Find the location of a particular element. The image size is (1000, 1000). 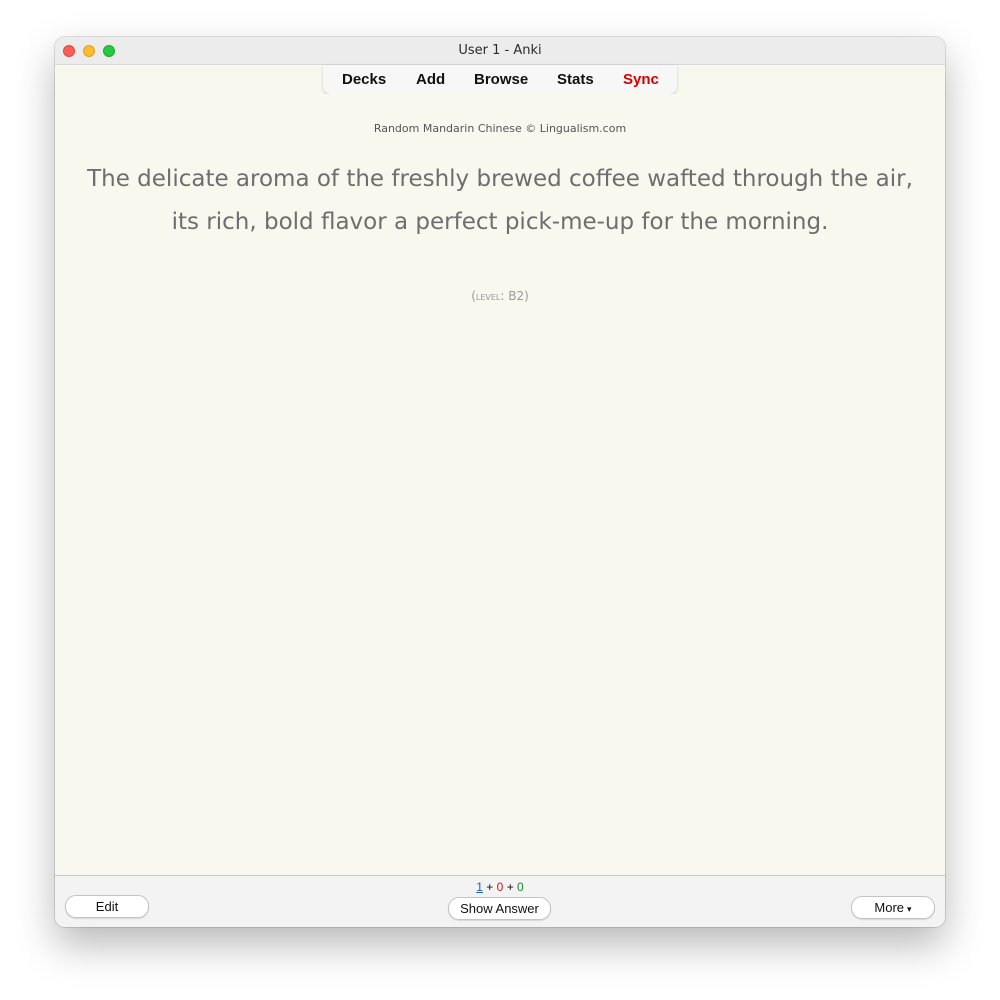

learning-count: 0 is located at coordinates (500, 887).